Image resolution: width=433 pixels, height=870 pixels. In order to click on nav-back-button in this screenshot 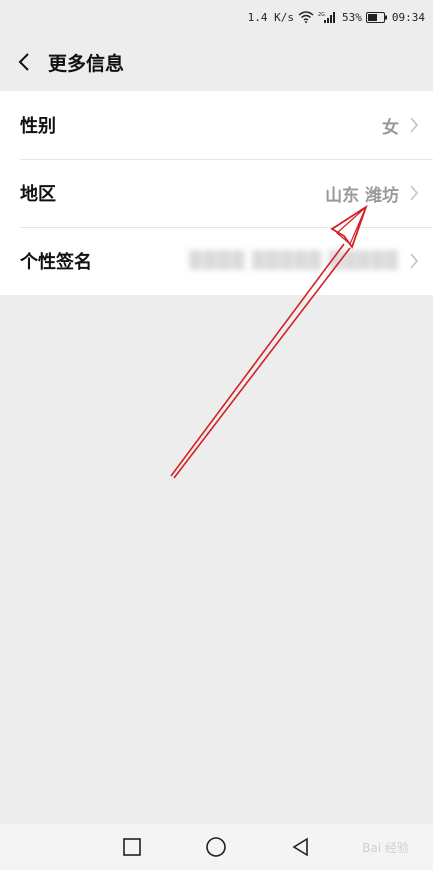, I will do `click(301, 847)`.